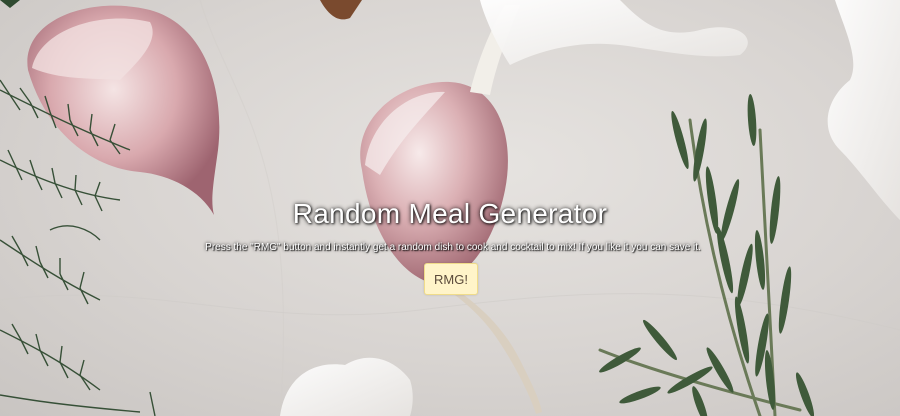 The image size is (900, 416). Describe the element at coordinates (450, 213) in the screenshot. I see `page-title: Random Meal Generator` at that location.